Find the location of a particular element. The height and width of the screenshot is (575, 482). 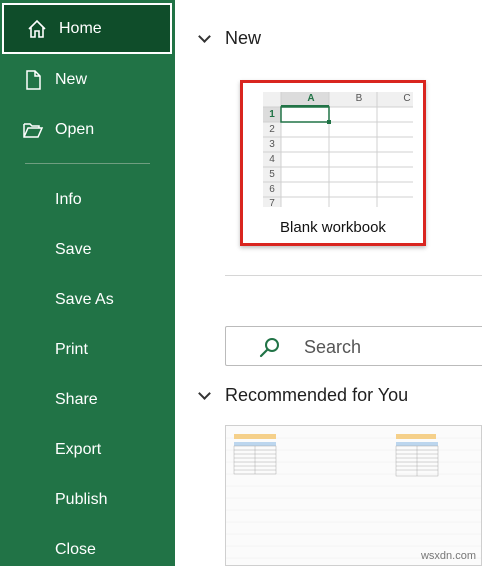

row-header-3: 3 is located at coordinates (272, 144).